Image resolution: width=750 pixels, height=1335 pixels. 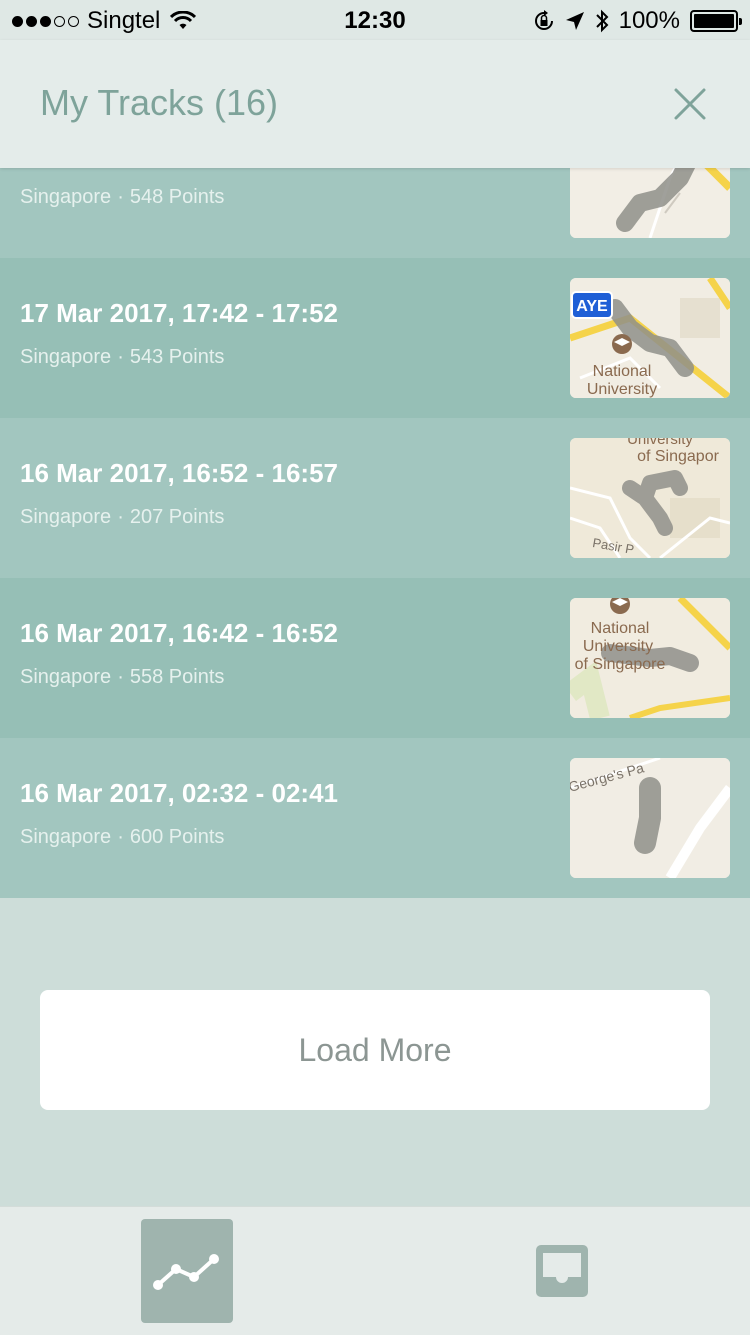 I want to click on close-button, so click(x=690, y=104).